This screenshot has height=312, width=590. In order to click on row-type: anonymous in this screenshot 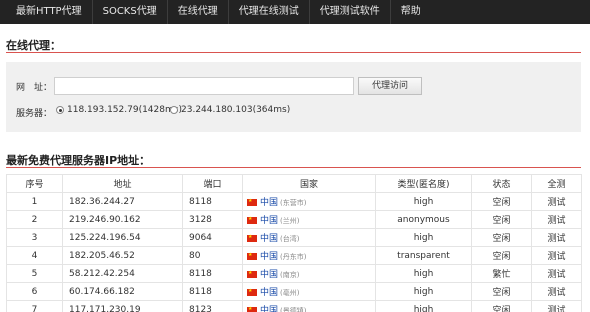, I will do `click(423, 219)`.